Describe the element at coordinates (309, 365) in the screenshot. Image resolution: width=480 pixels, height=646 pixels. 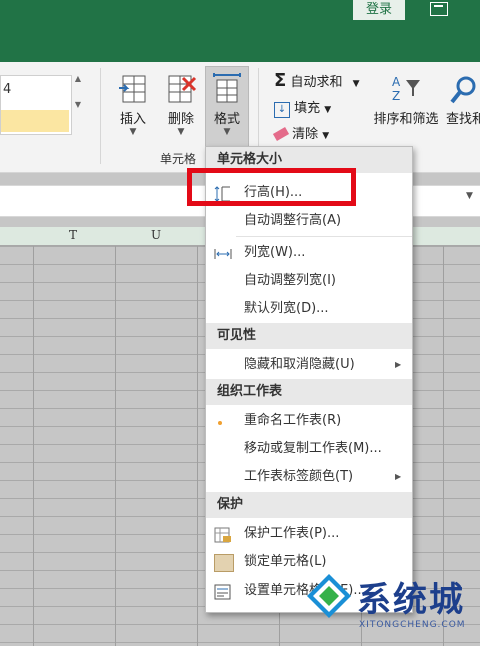
I see `menu-item-hide-unhide: 隐藏和取消隐藏(U) ▶` at that location.